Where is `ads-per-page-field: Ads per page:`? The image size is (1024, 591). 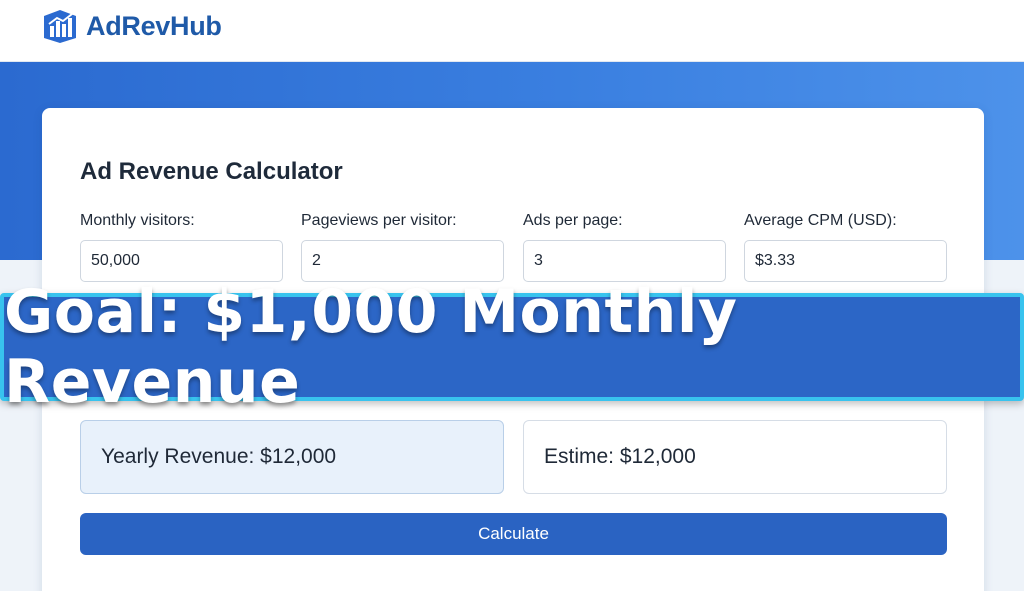 ads-per-page-field: Ads per page: is located at coordinates (624, 247).